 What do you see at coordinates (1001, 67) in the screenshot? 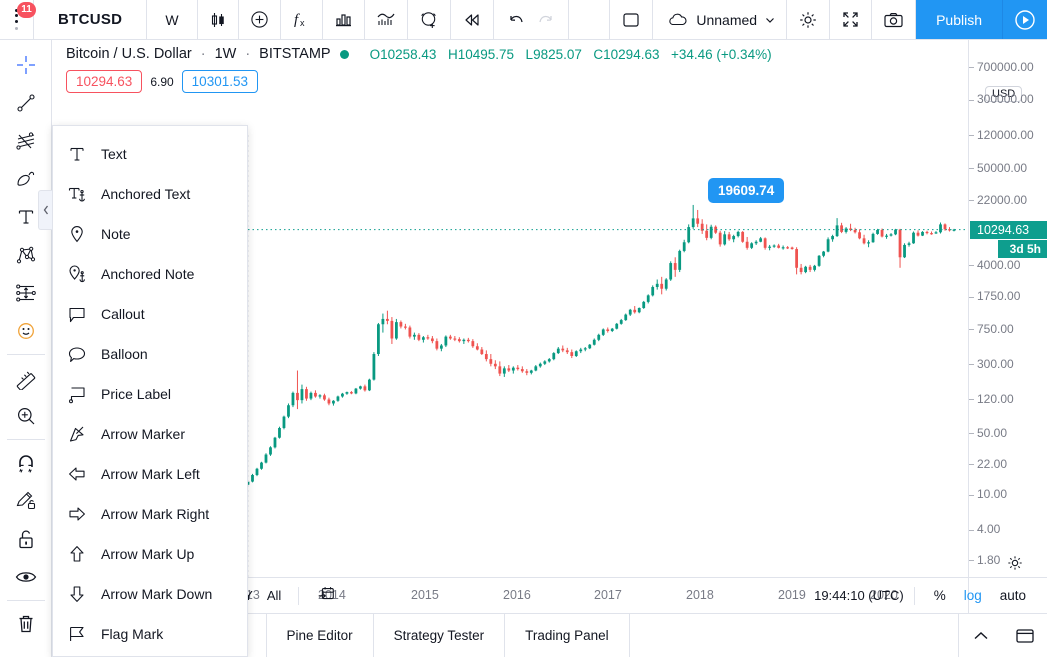
I see `price-tick: 700000.00` at bounding box center [1001, 67].